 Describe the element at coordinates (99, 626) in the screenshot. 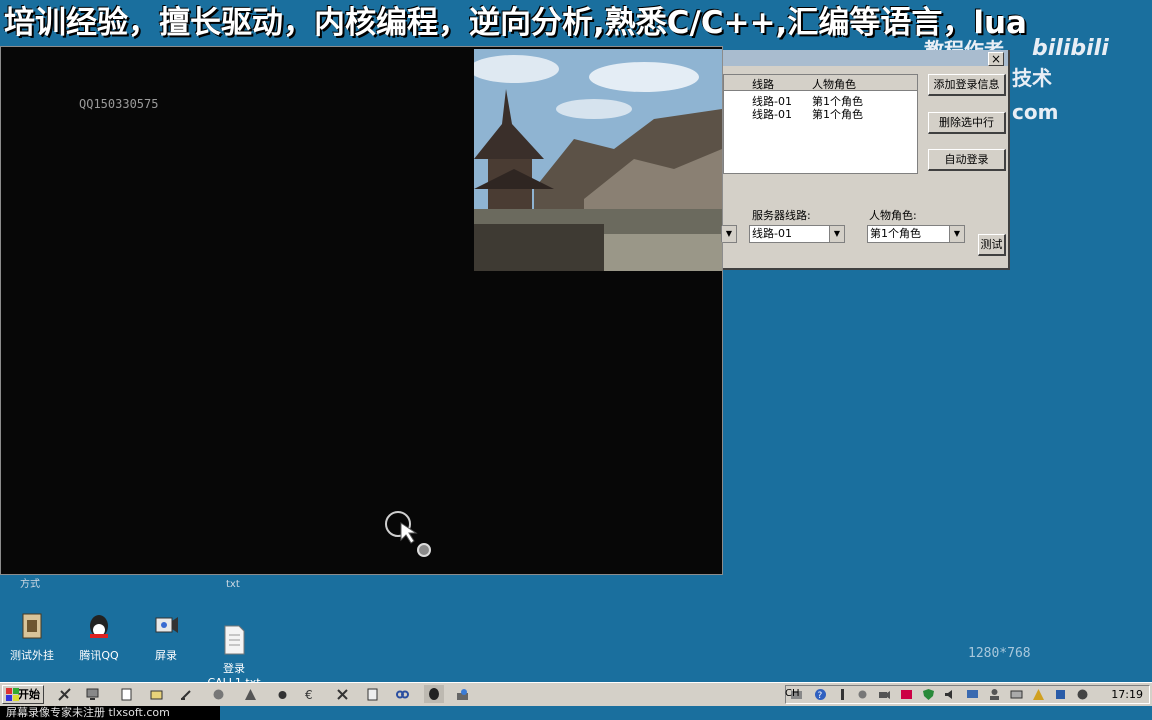

I see `qq-icon` at that location.